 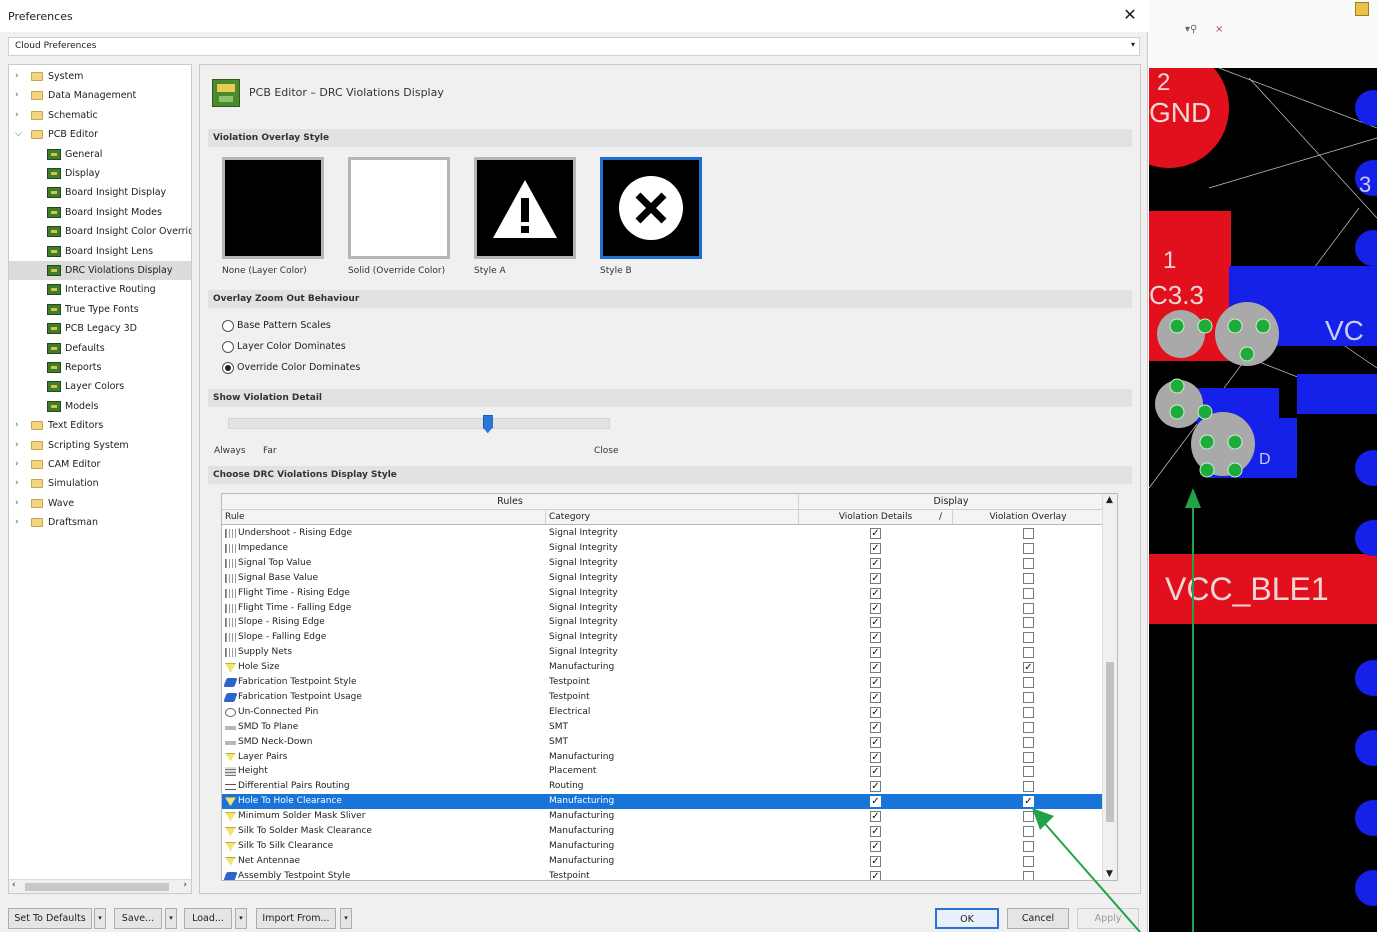 I want to click on annotation-arrows, so click(x=1116, y=710).